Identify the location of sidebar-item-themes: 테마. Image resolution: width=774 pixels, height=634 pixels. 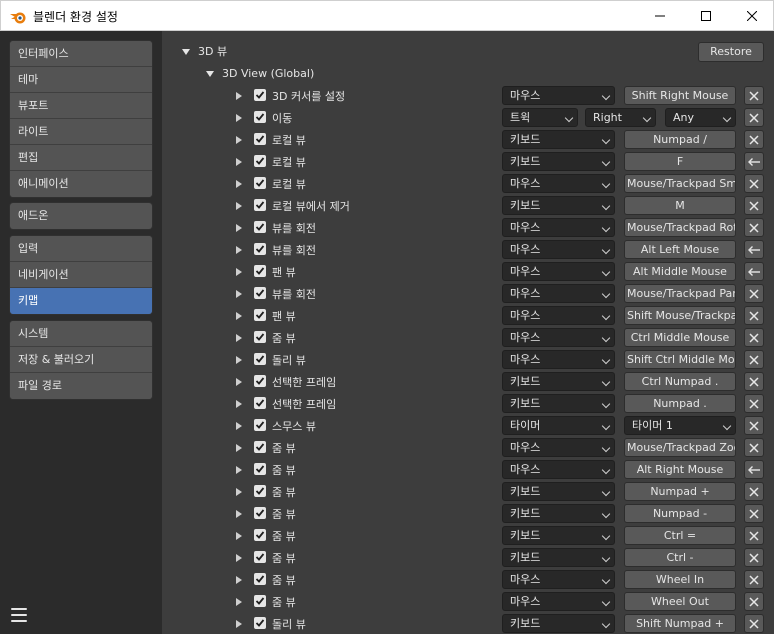
(81, 80).